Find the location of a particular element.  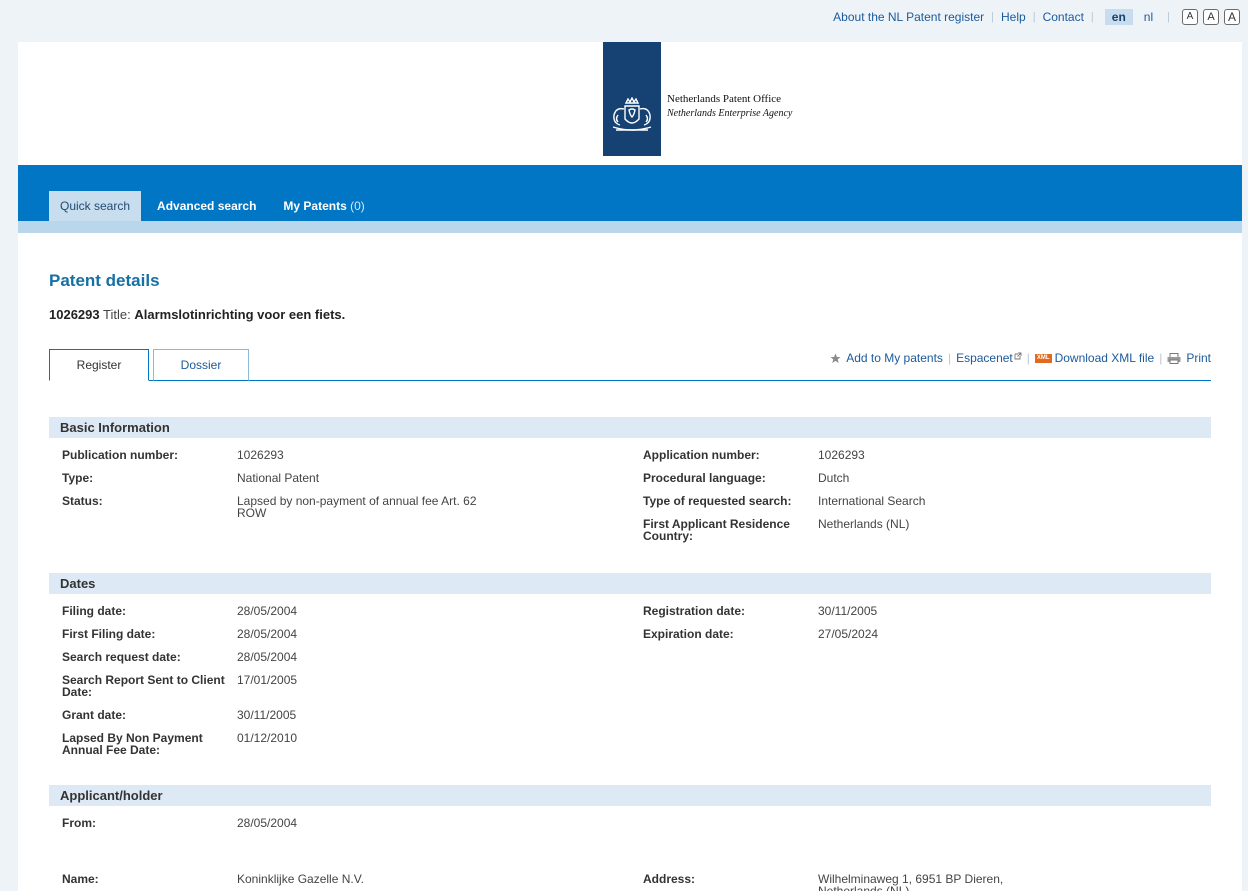

field-label: Publication number: is located at coordinates (120, 455).